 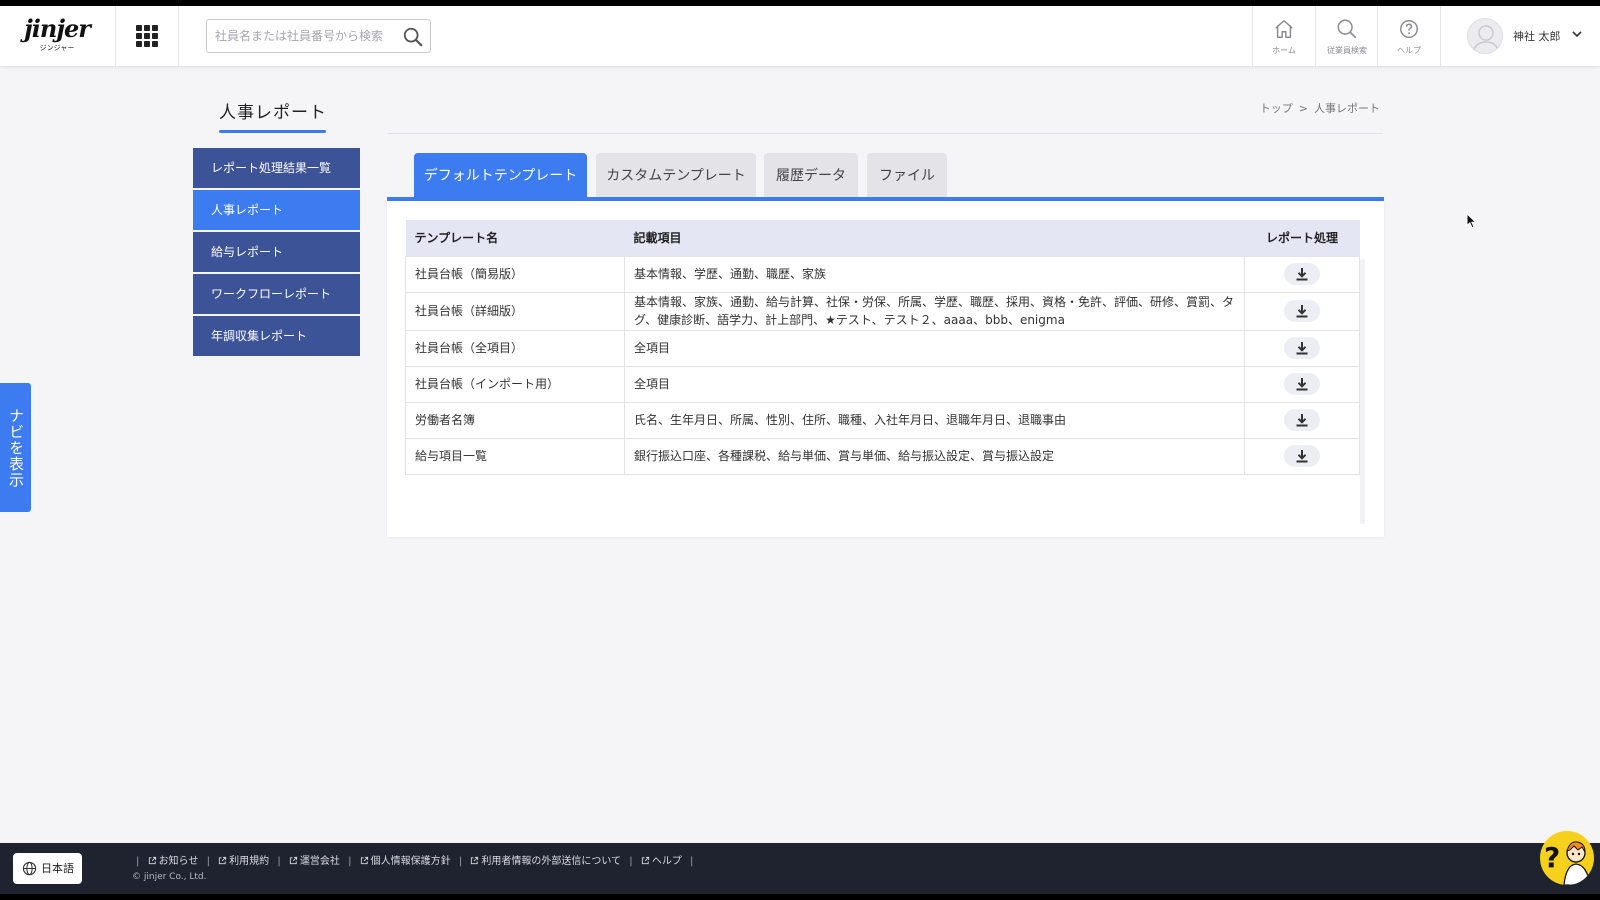 I want to click on template-items: 銀行振込口座、各種課税、給与単価、賞与単価、給与振込設定、賞与振込設定, so click(x=934, y=456).